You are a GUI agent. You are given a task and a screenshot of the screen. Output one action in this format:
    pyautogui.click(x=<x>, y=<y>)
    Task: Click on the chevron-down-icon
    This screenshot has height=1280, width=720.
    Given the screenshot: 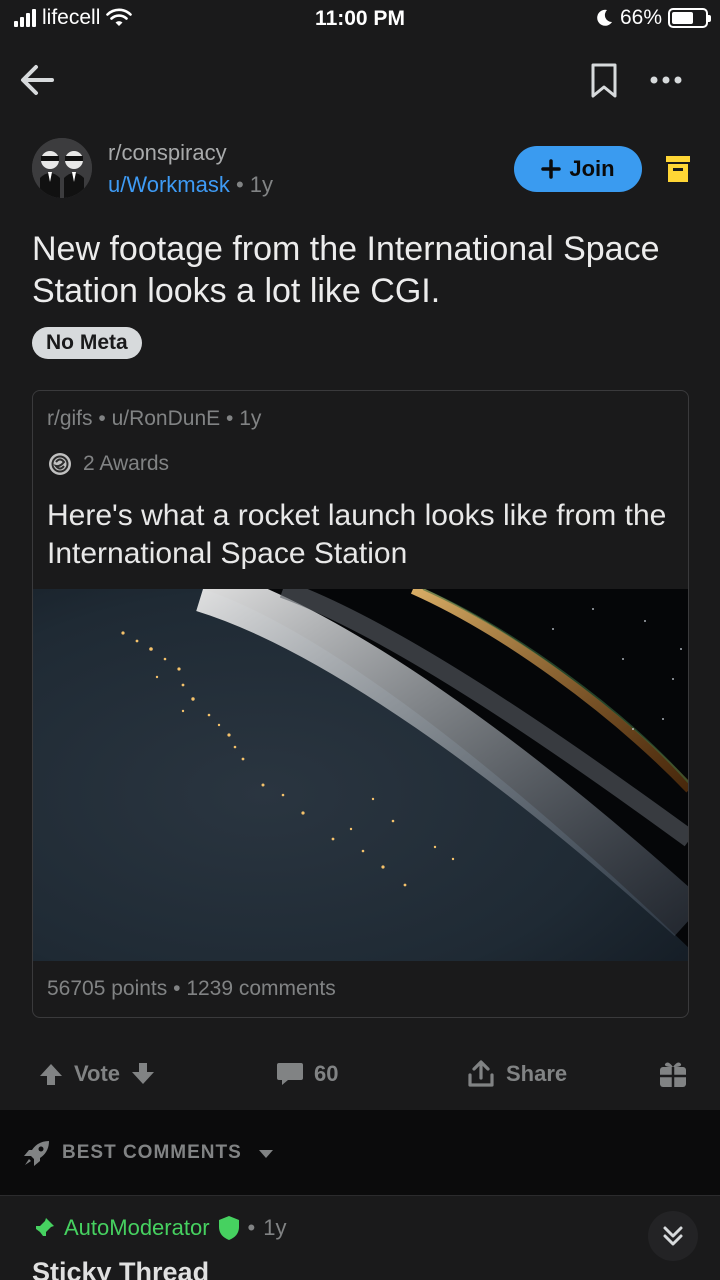 What is the action you would take?
    pyautogui.click(x=266, y=1154)
    